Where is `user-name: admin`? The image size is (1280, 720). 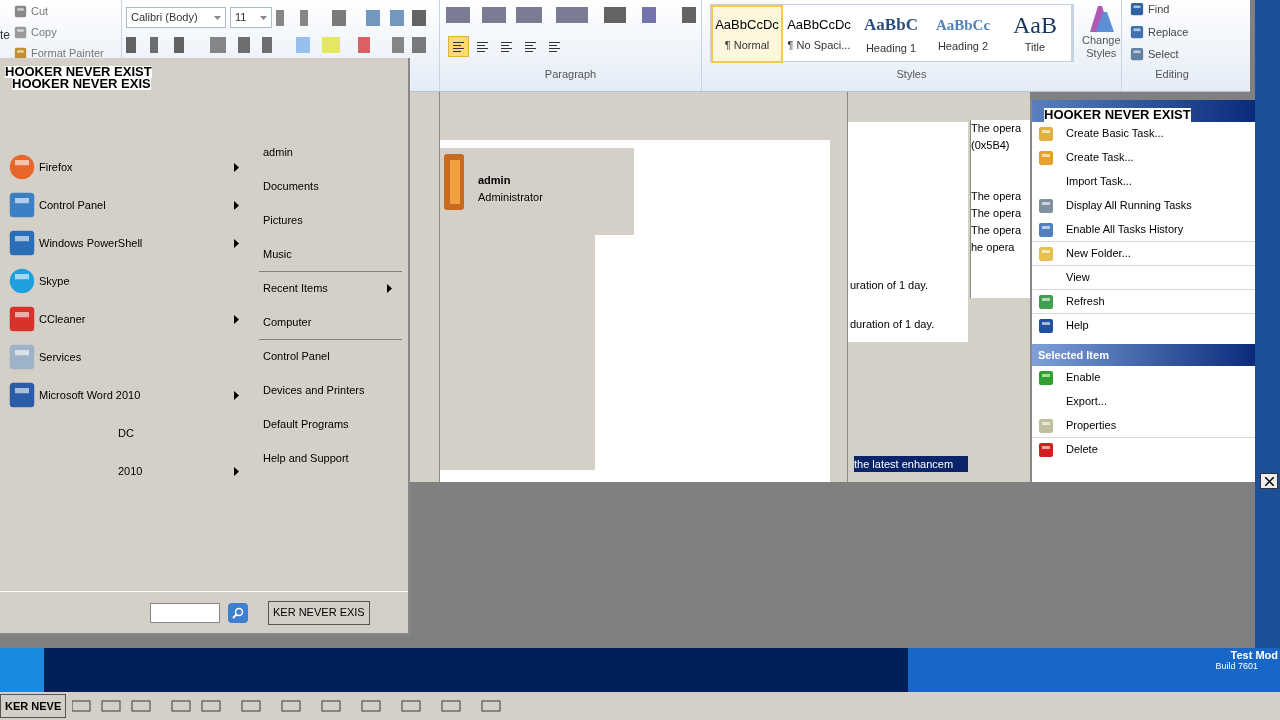
user-name: admin is located at coordinates (495, 180).